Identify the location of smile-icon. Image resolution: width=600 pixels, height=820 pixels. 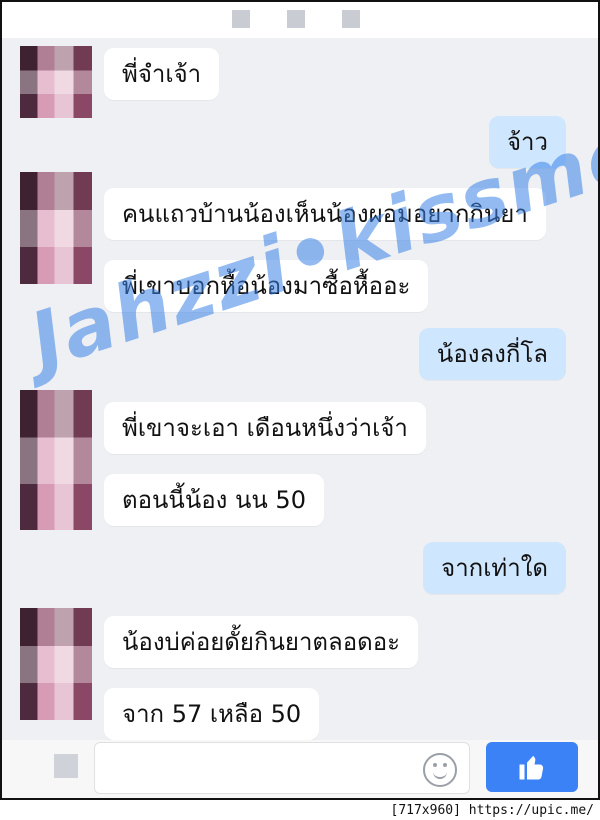
(440, 770).